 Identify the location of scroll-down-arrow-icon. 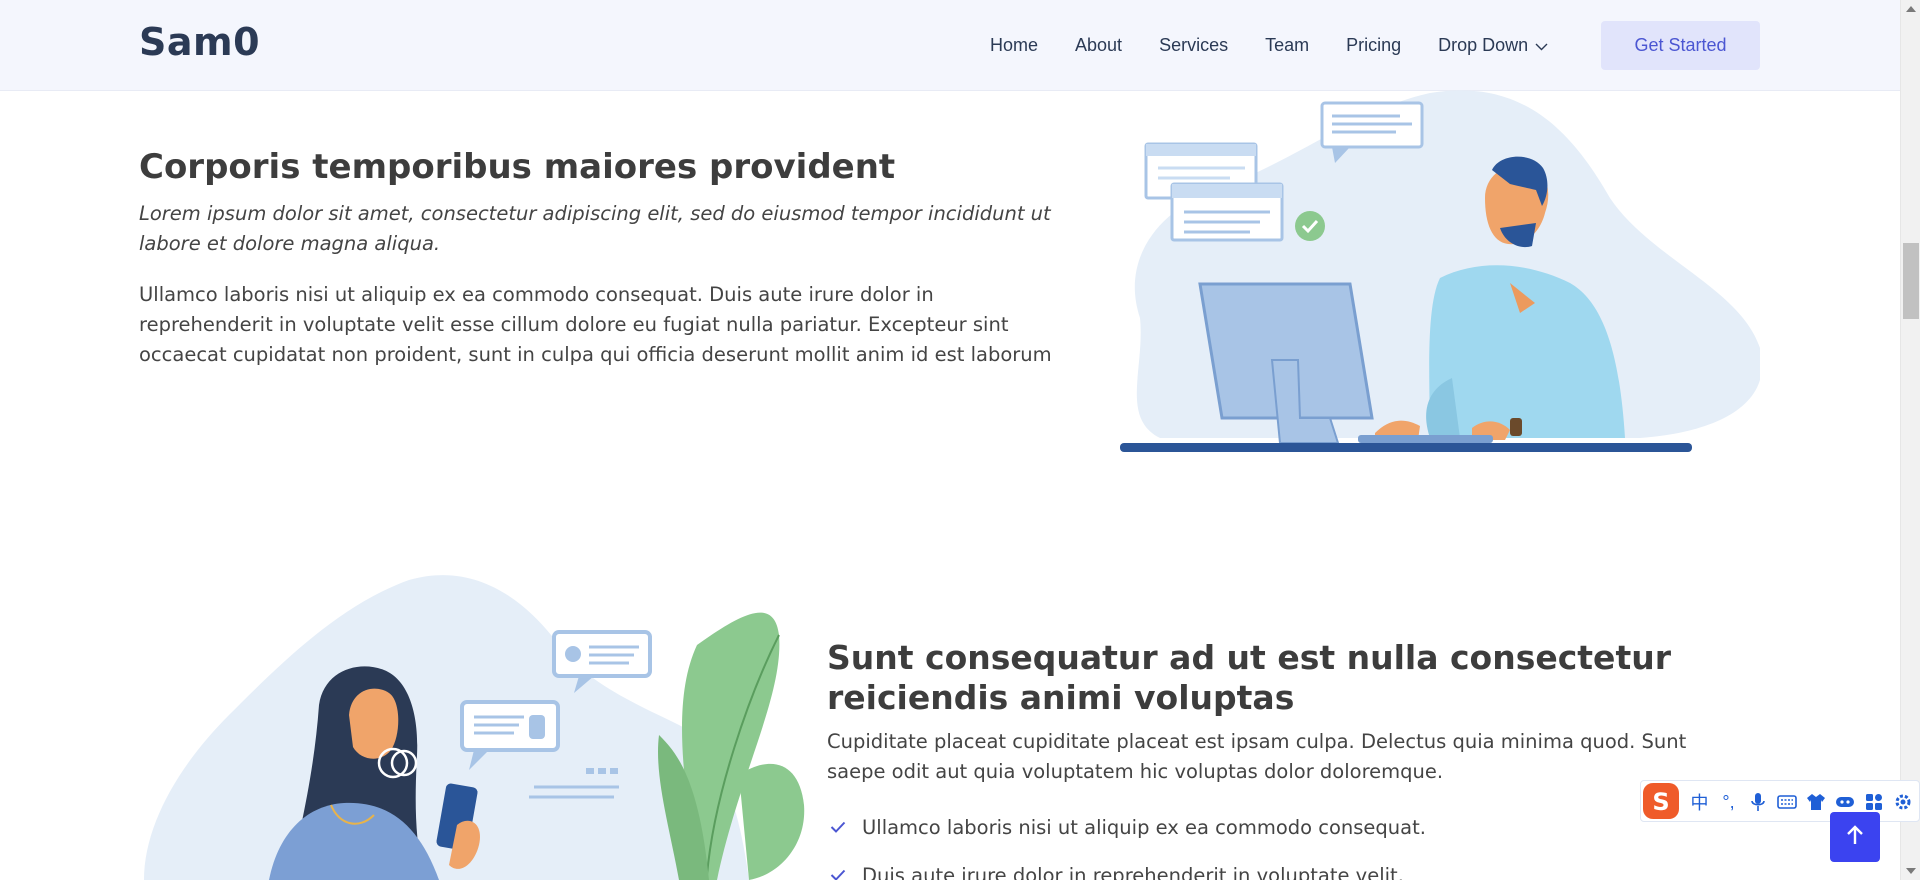
(1911, 871).